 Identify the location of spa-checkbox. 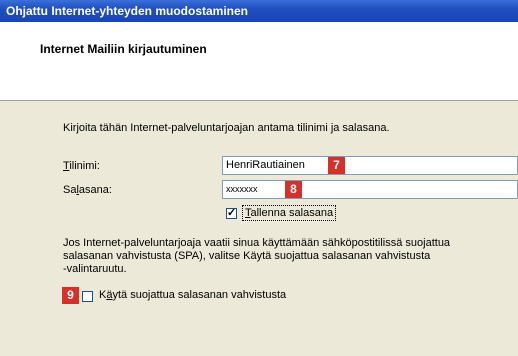
(87, 296).